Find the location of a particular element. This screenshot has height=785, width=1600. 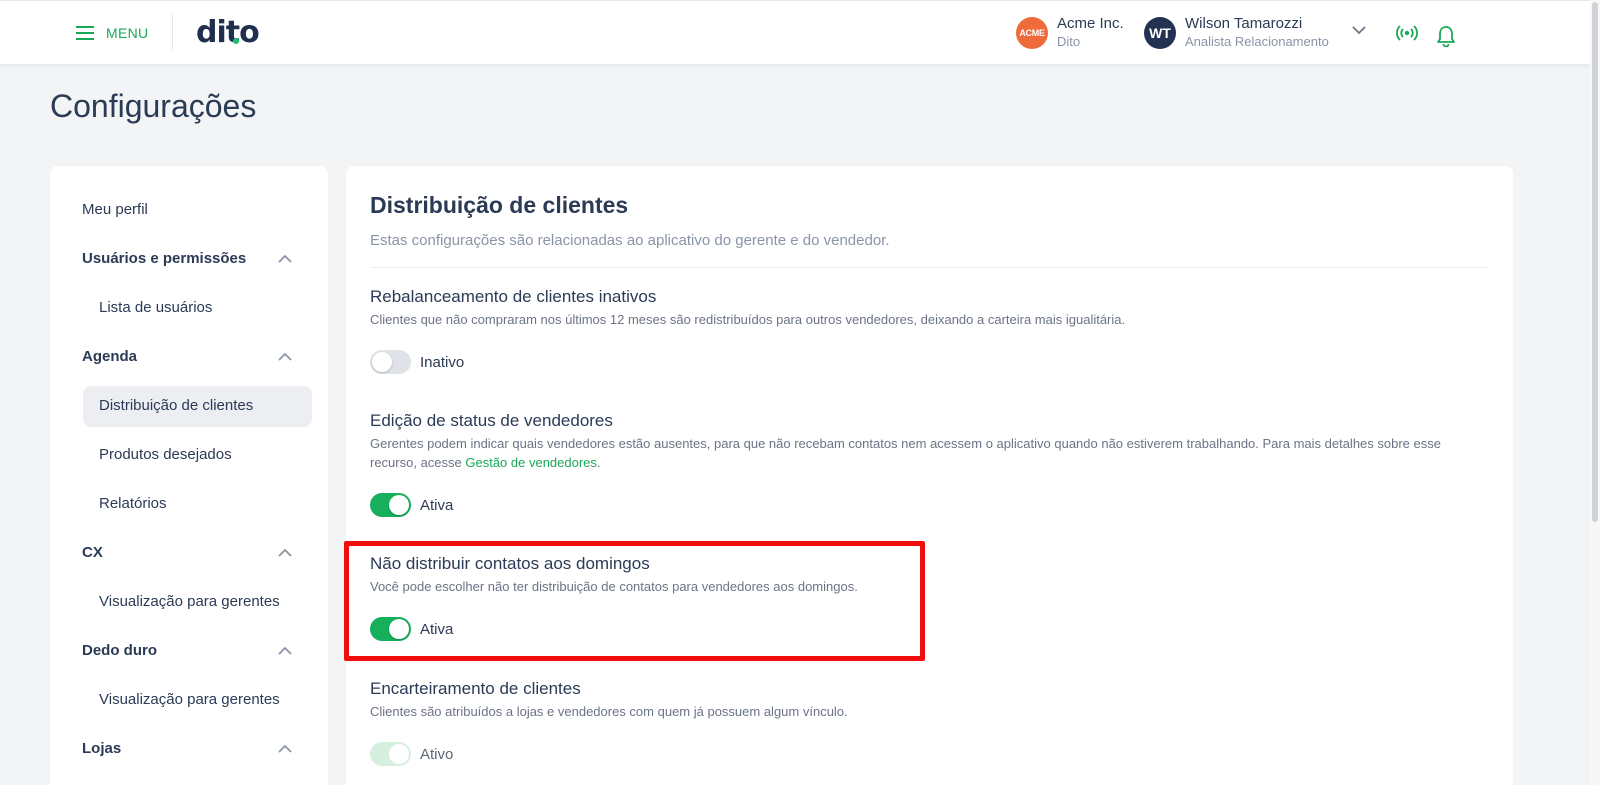

gestao-vendedores-link: Gestão de vendedores is located at coordinates (531, 462).